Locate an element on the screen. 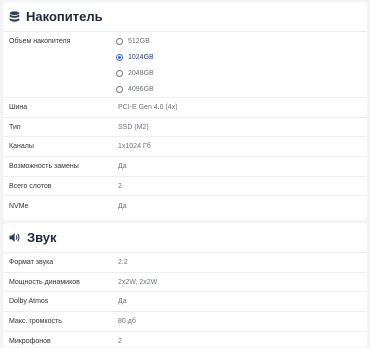 The height and width of the screenshot is (348, 370). volume-option-label: 2048GB is located at coordinates (141, 73).